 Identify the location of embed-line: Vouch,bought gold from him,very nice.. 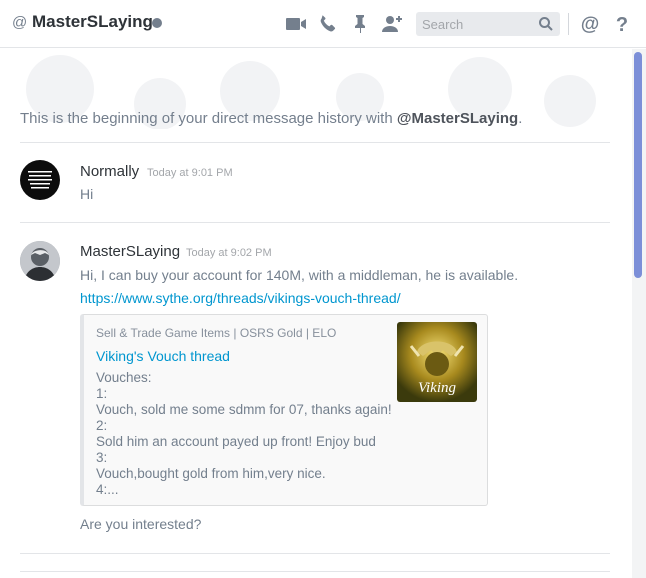
(211, 473).